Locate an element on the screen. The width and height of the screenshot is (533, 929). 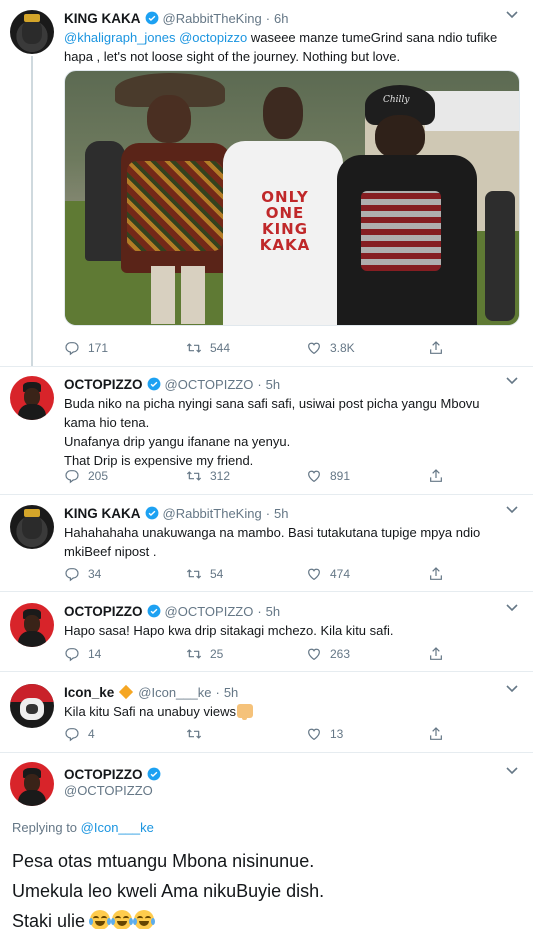
retweet-count: 544 is located at coordinates (220, 348).